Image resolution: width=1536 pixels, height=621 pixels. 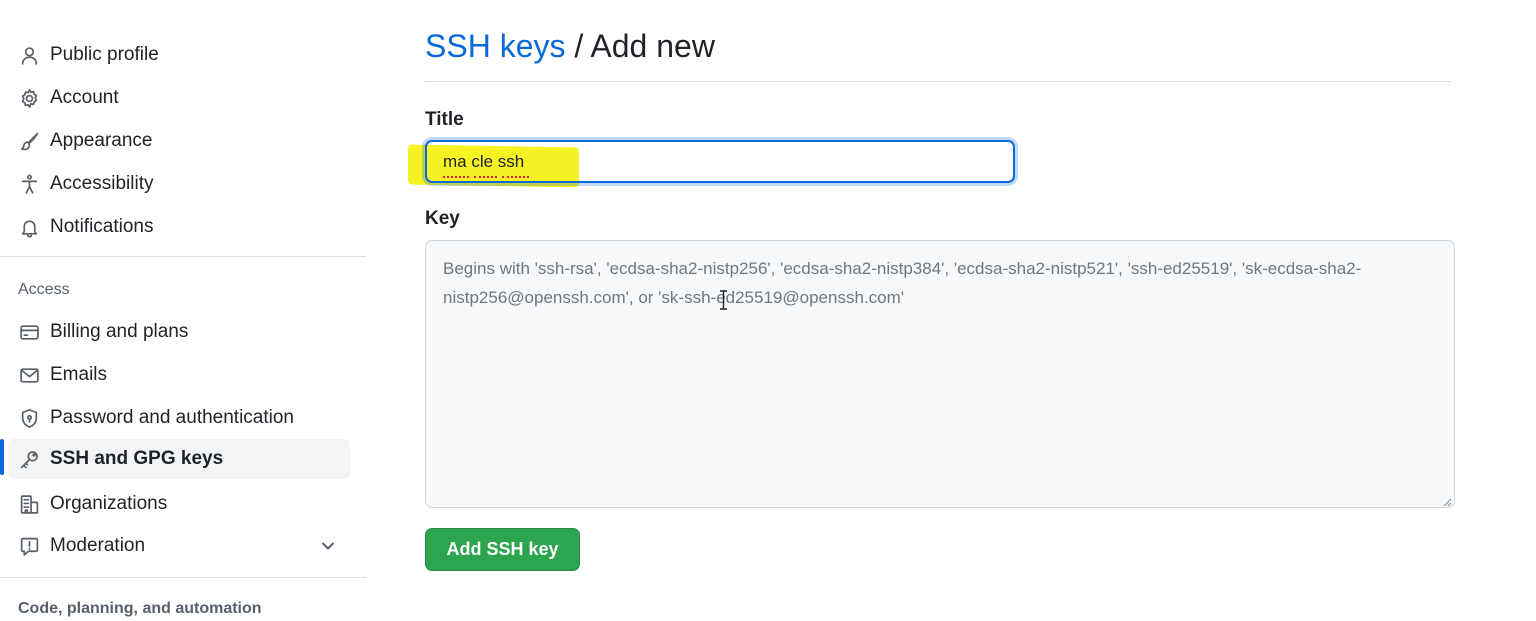 What do you see at coordinates (179, 504) in the screenshot?
I see `sidebar-item-organizations: Organizations` at bounding box center [179, 504].